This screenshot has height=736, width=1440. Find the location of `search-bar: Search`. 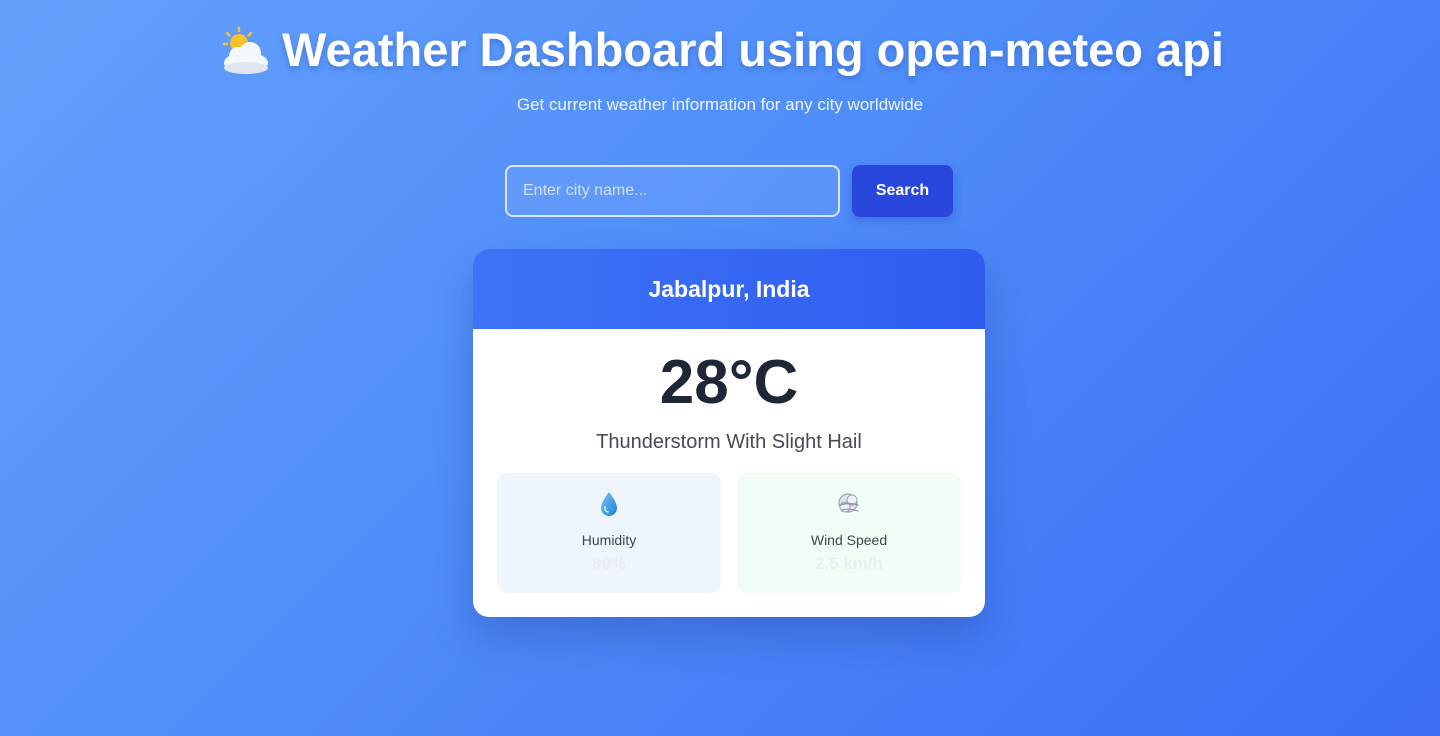

search-bar: Search is located at coordinates (729, 191).